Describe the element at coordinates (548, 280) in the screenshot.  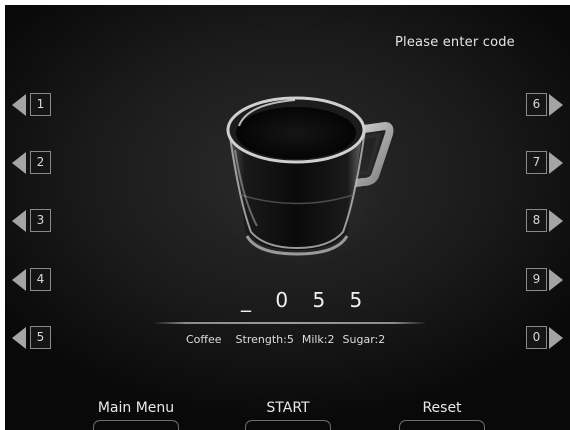
I see `key-button-9: 9` at that location.